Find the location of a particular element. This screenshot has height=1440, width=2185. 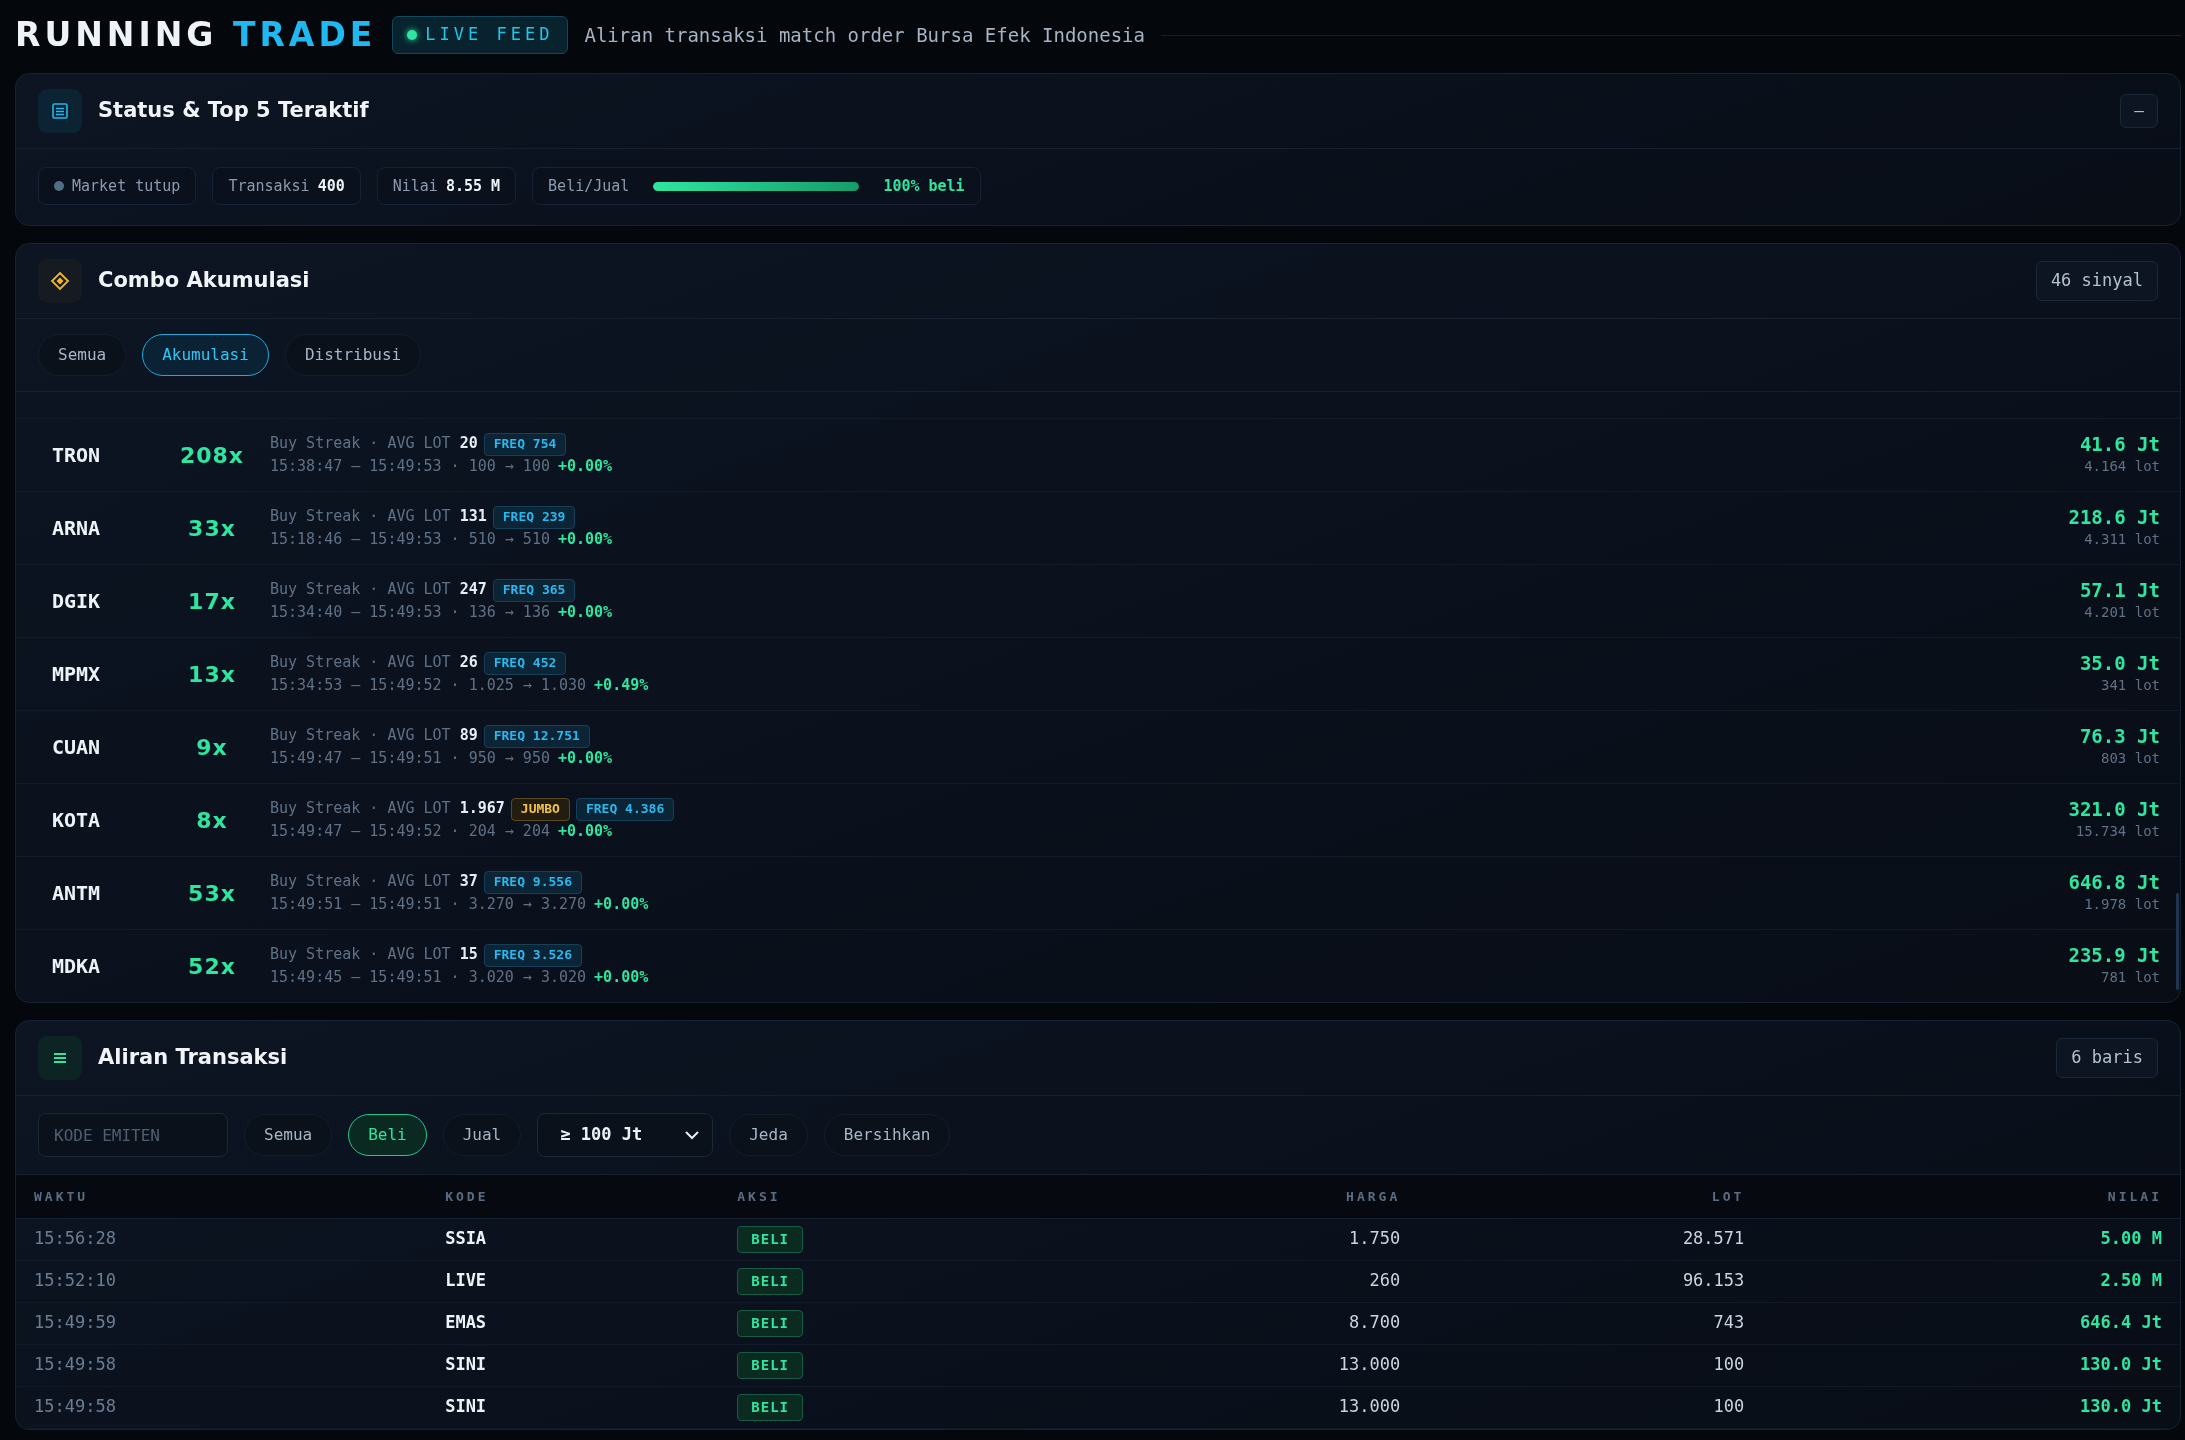

signal-lot: 4.311 lot is located at coordinates (2121, 540).